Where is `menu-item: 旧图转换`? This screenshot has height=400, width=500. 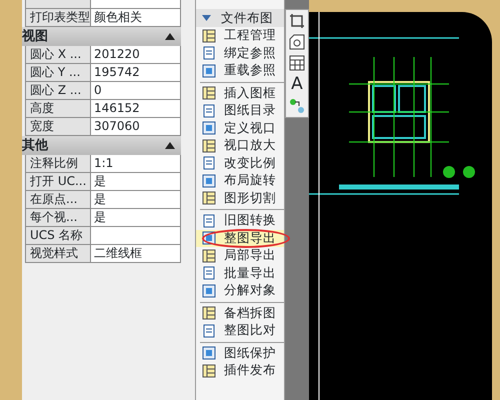
menu-item: 旧图转换 is located at coordinates (240, 221).